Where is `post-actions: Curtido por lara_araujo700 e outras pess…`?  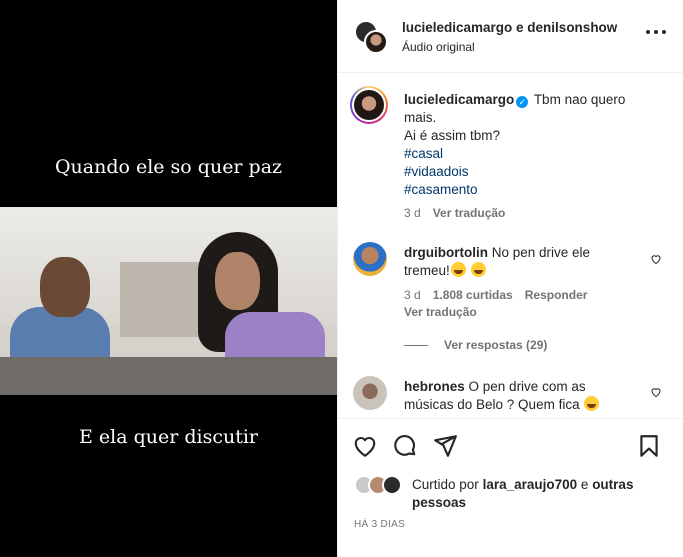
post-actions: Curtido por lara_araujo700 e outras pess… is located at coordinates (510, 487).